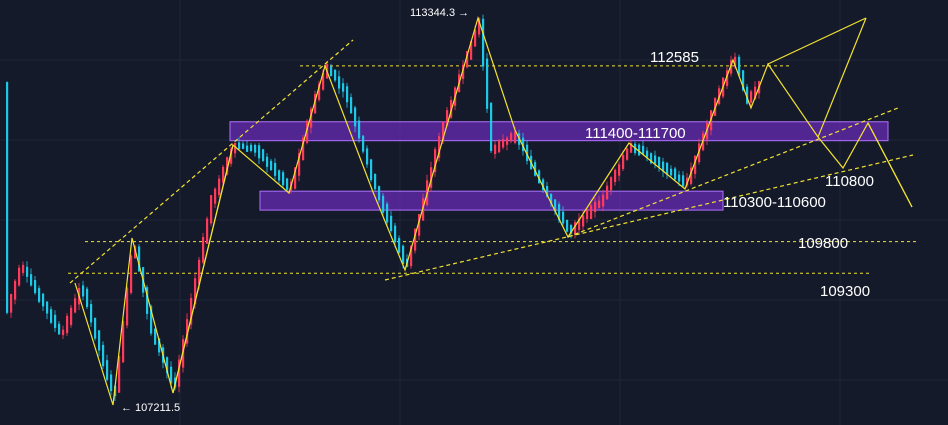 This screenshot has height=425, width=948. I want to click on projection-up, so click(817, 41).